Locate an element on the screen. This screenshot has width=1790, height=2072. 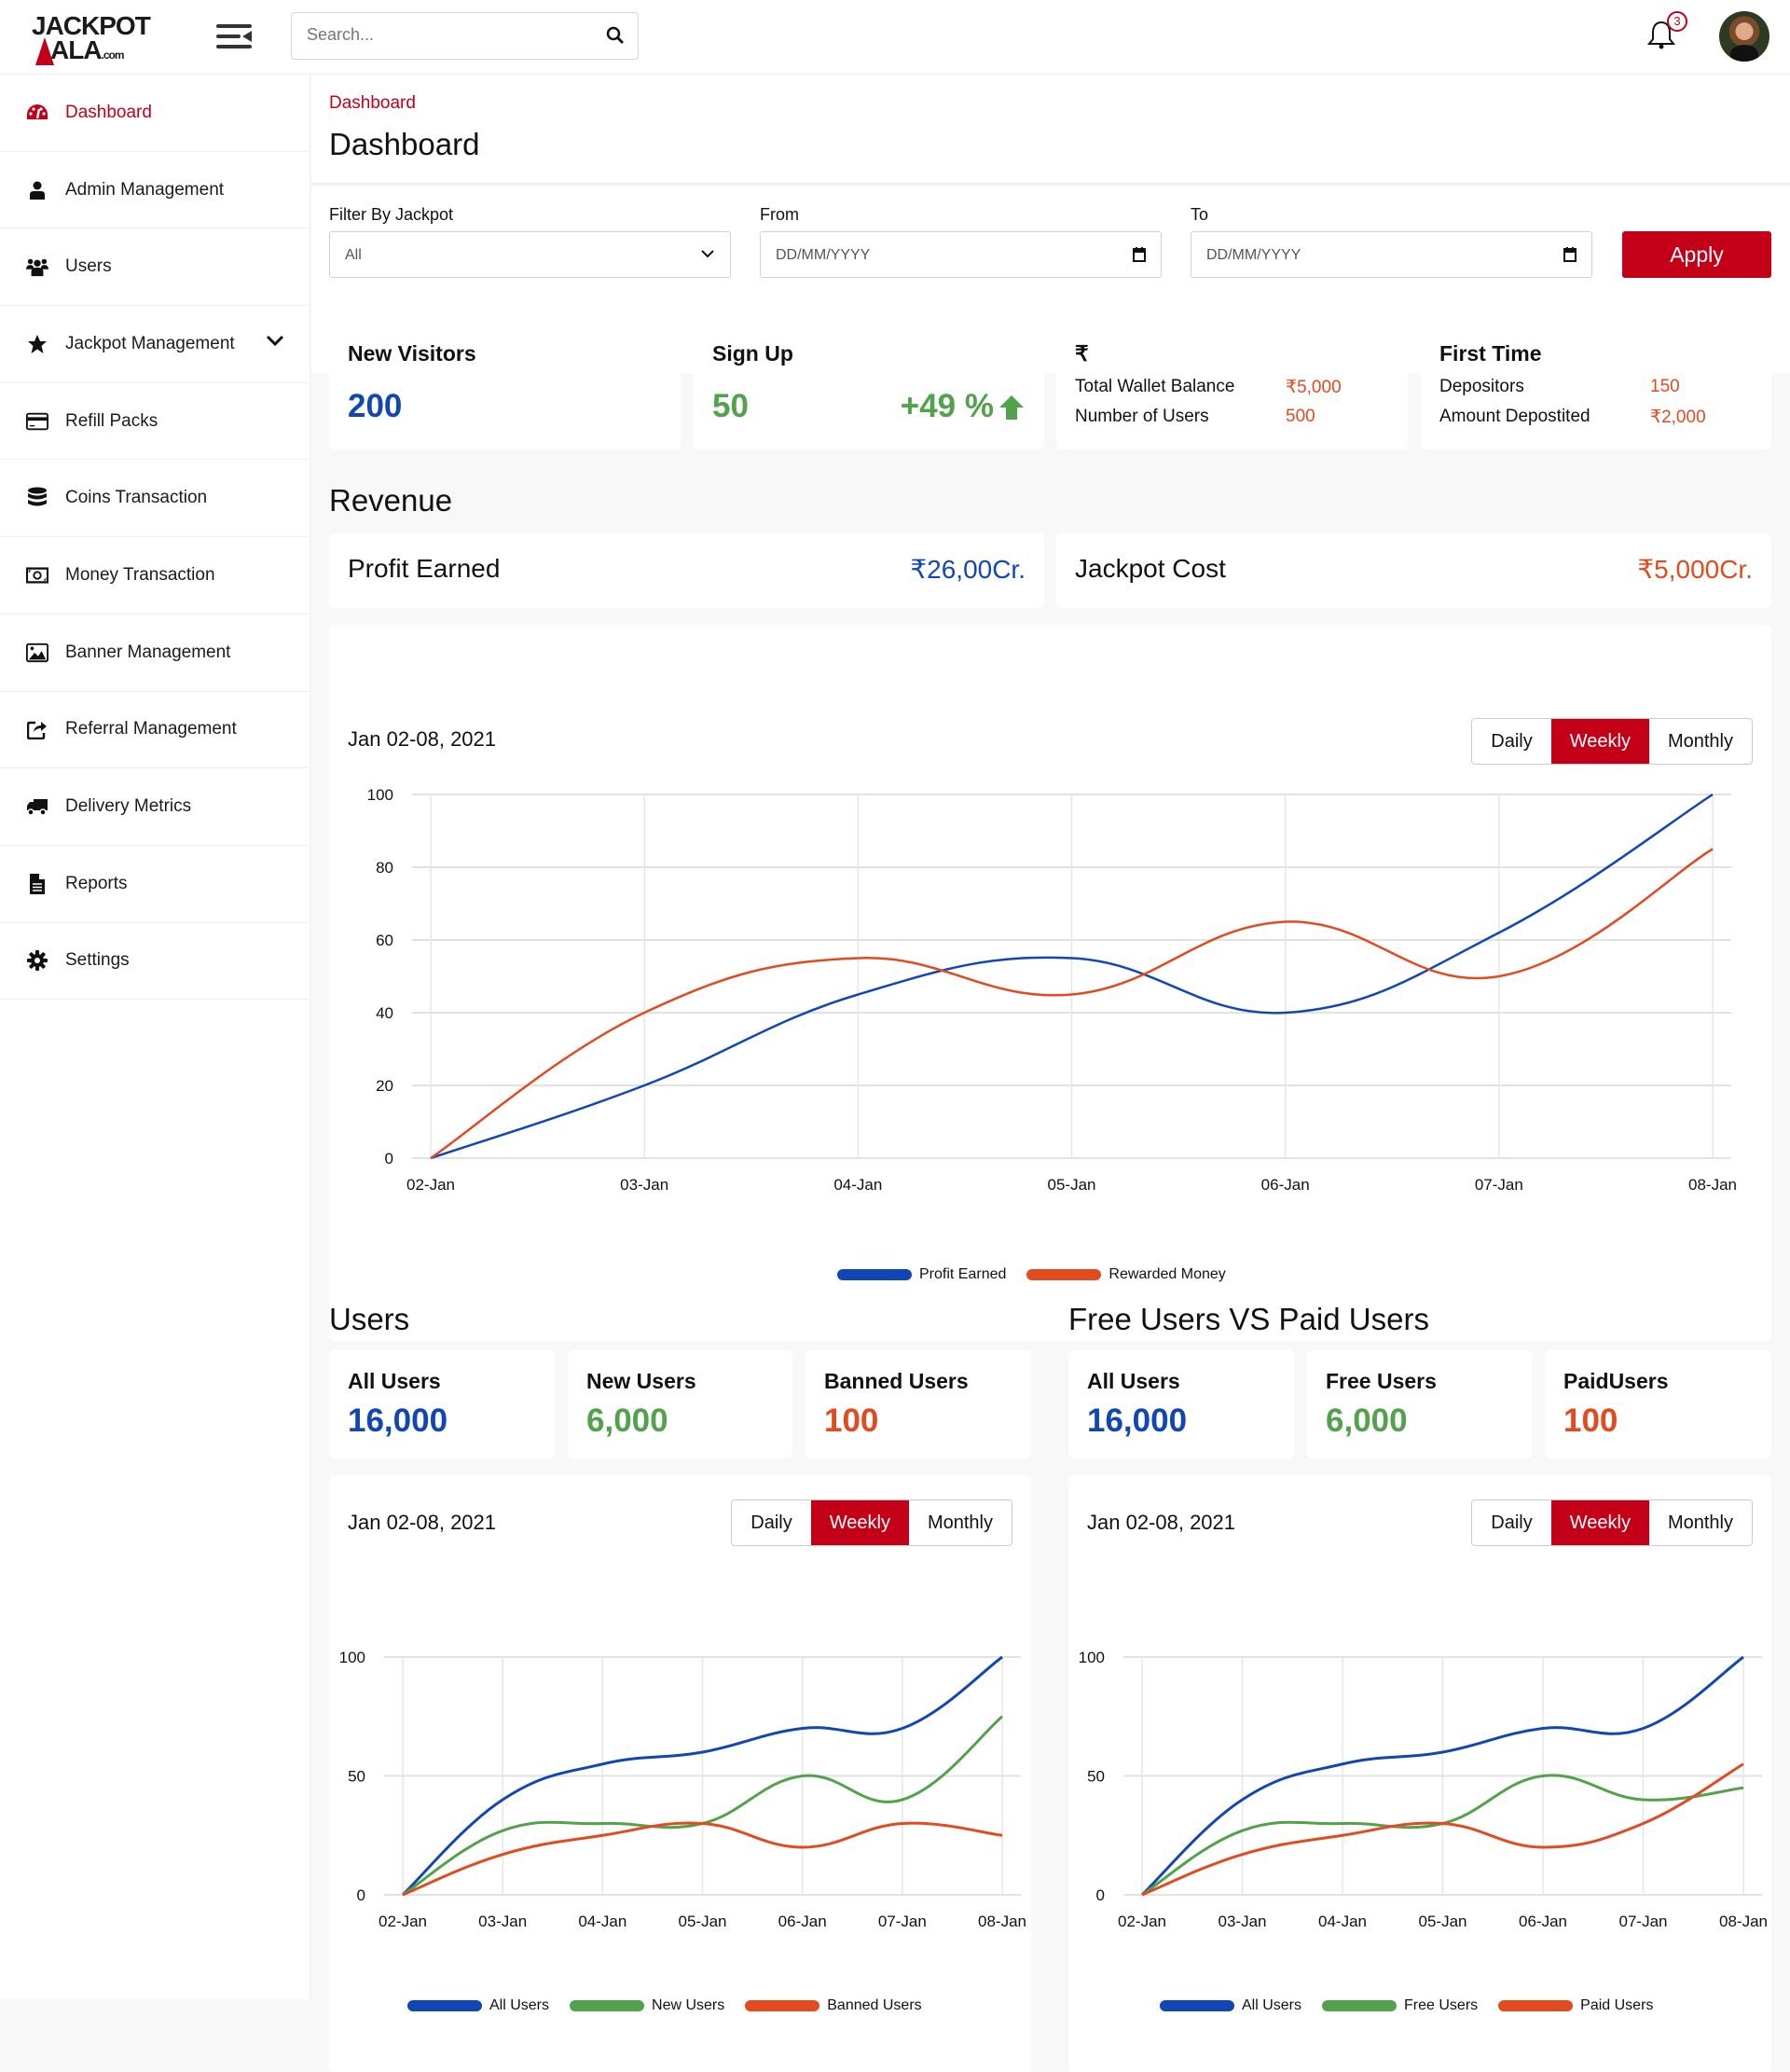
arrow-up-icon is located at coordinates (1011, 407).